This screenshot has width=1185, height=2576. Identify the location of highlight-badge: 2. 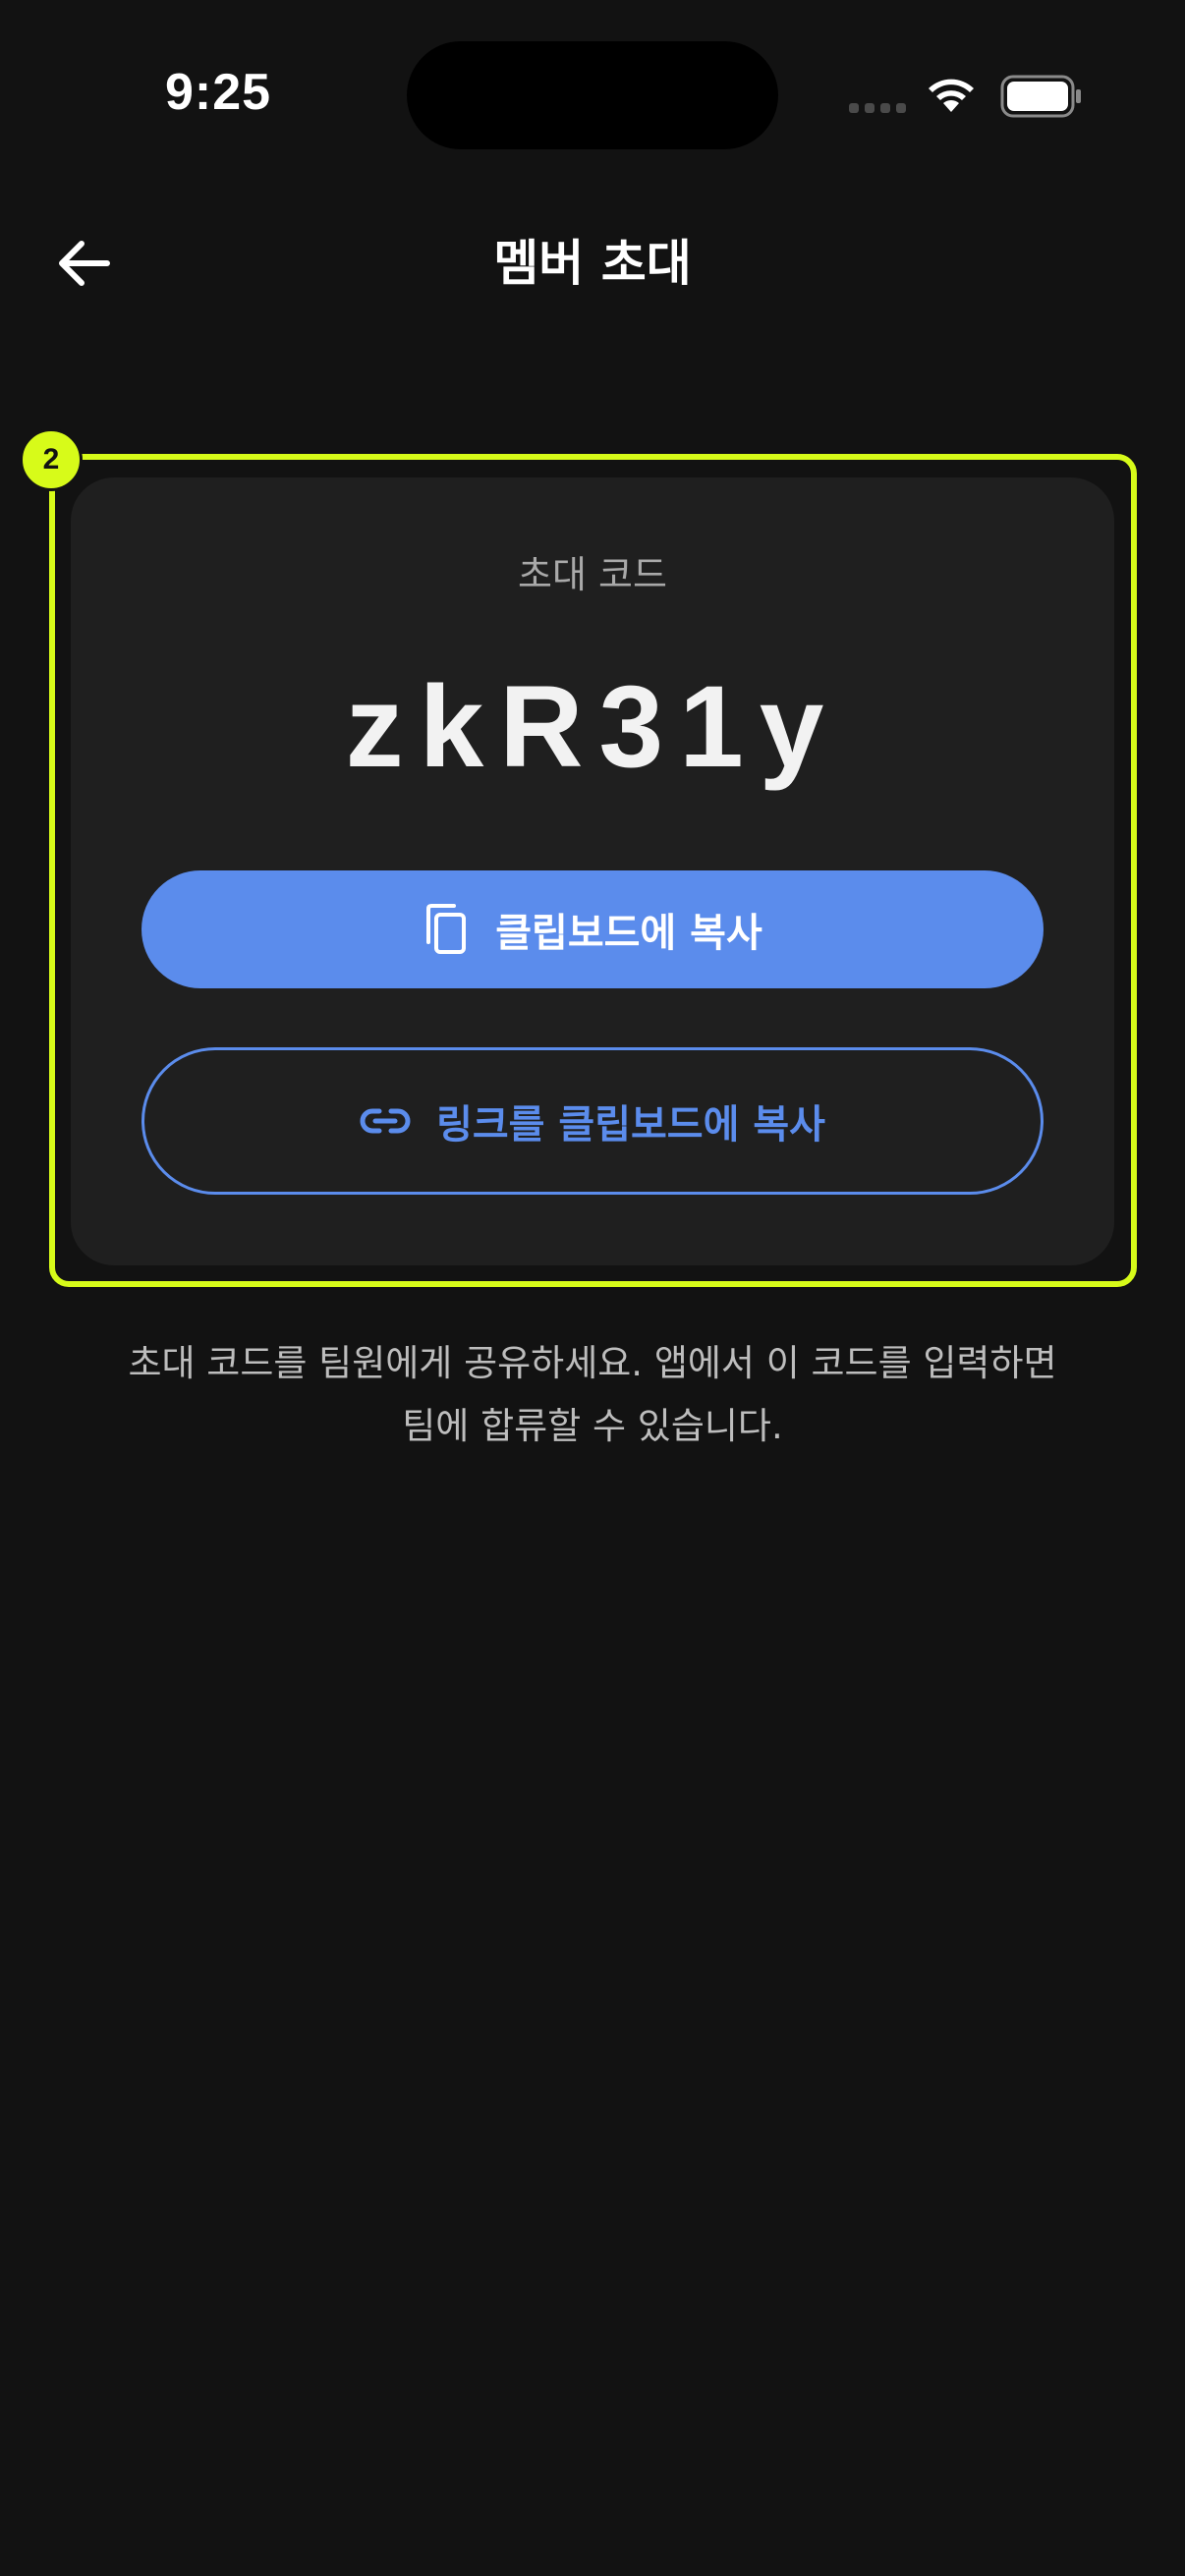
(52, 459).